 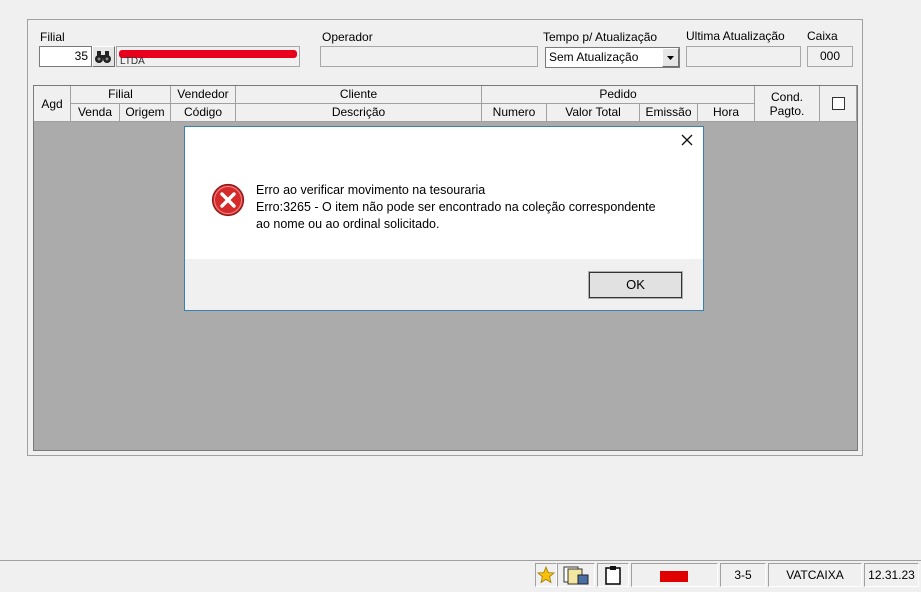 I want to click on col-numero: Numero, so click(x=514, y=113).